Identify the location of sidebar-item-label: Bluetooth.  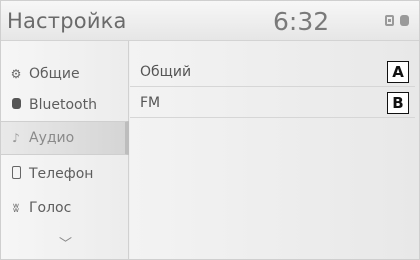
(63, 105).